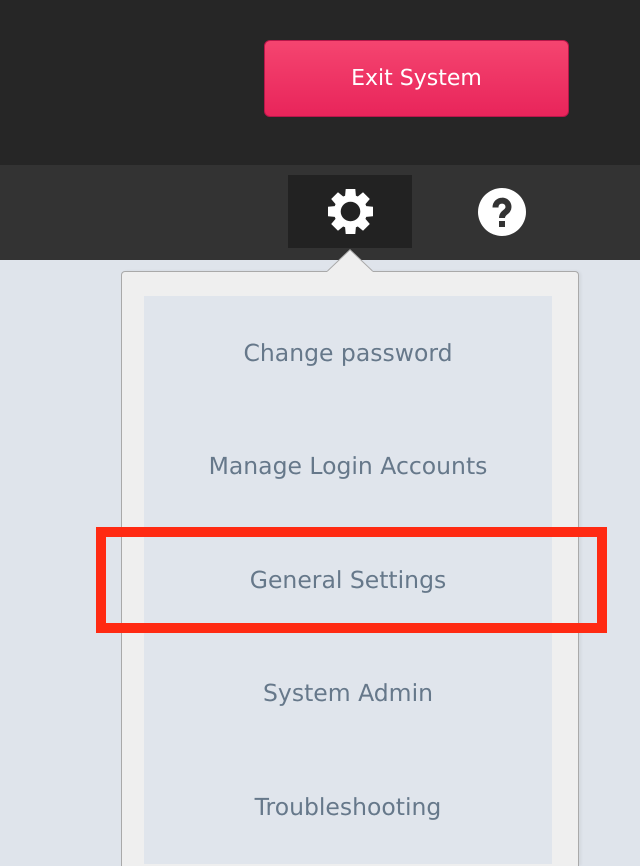 The height and width of the screenshot is (866, 640). What do you see at coordinates (348, 580) in the screenshot?
I see `menu-item: General Settings` at bounding box center [348, 580].